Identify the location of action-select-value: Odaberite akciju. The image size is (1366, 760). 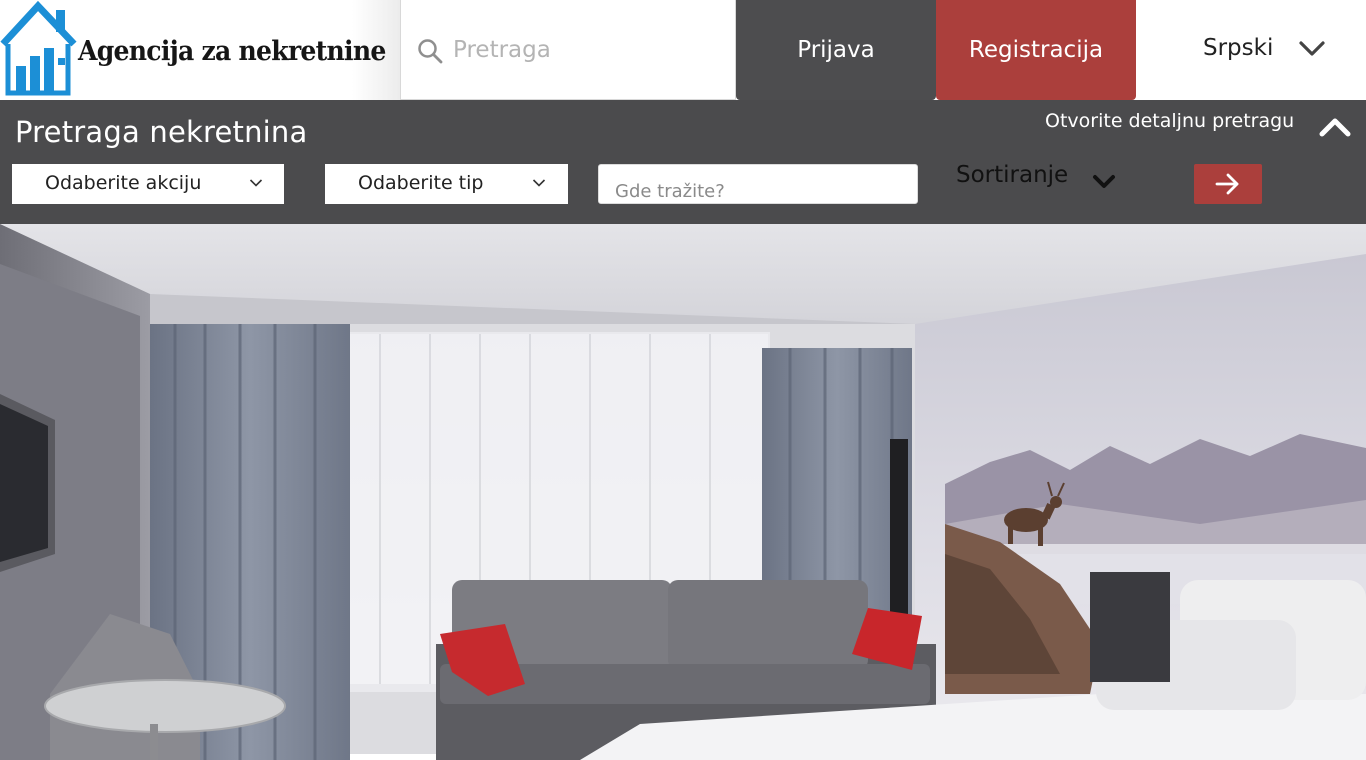
(123, 183).